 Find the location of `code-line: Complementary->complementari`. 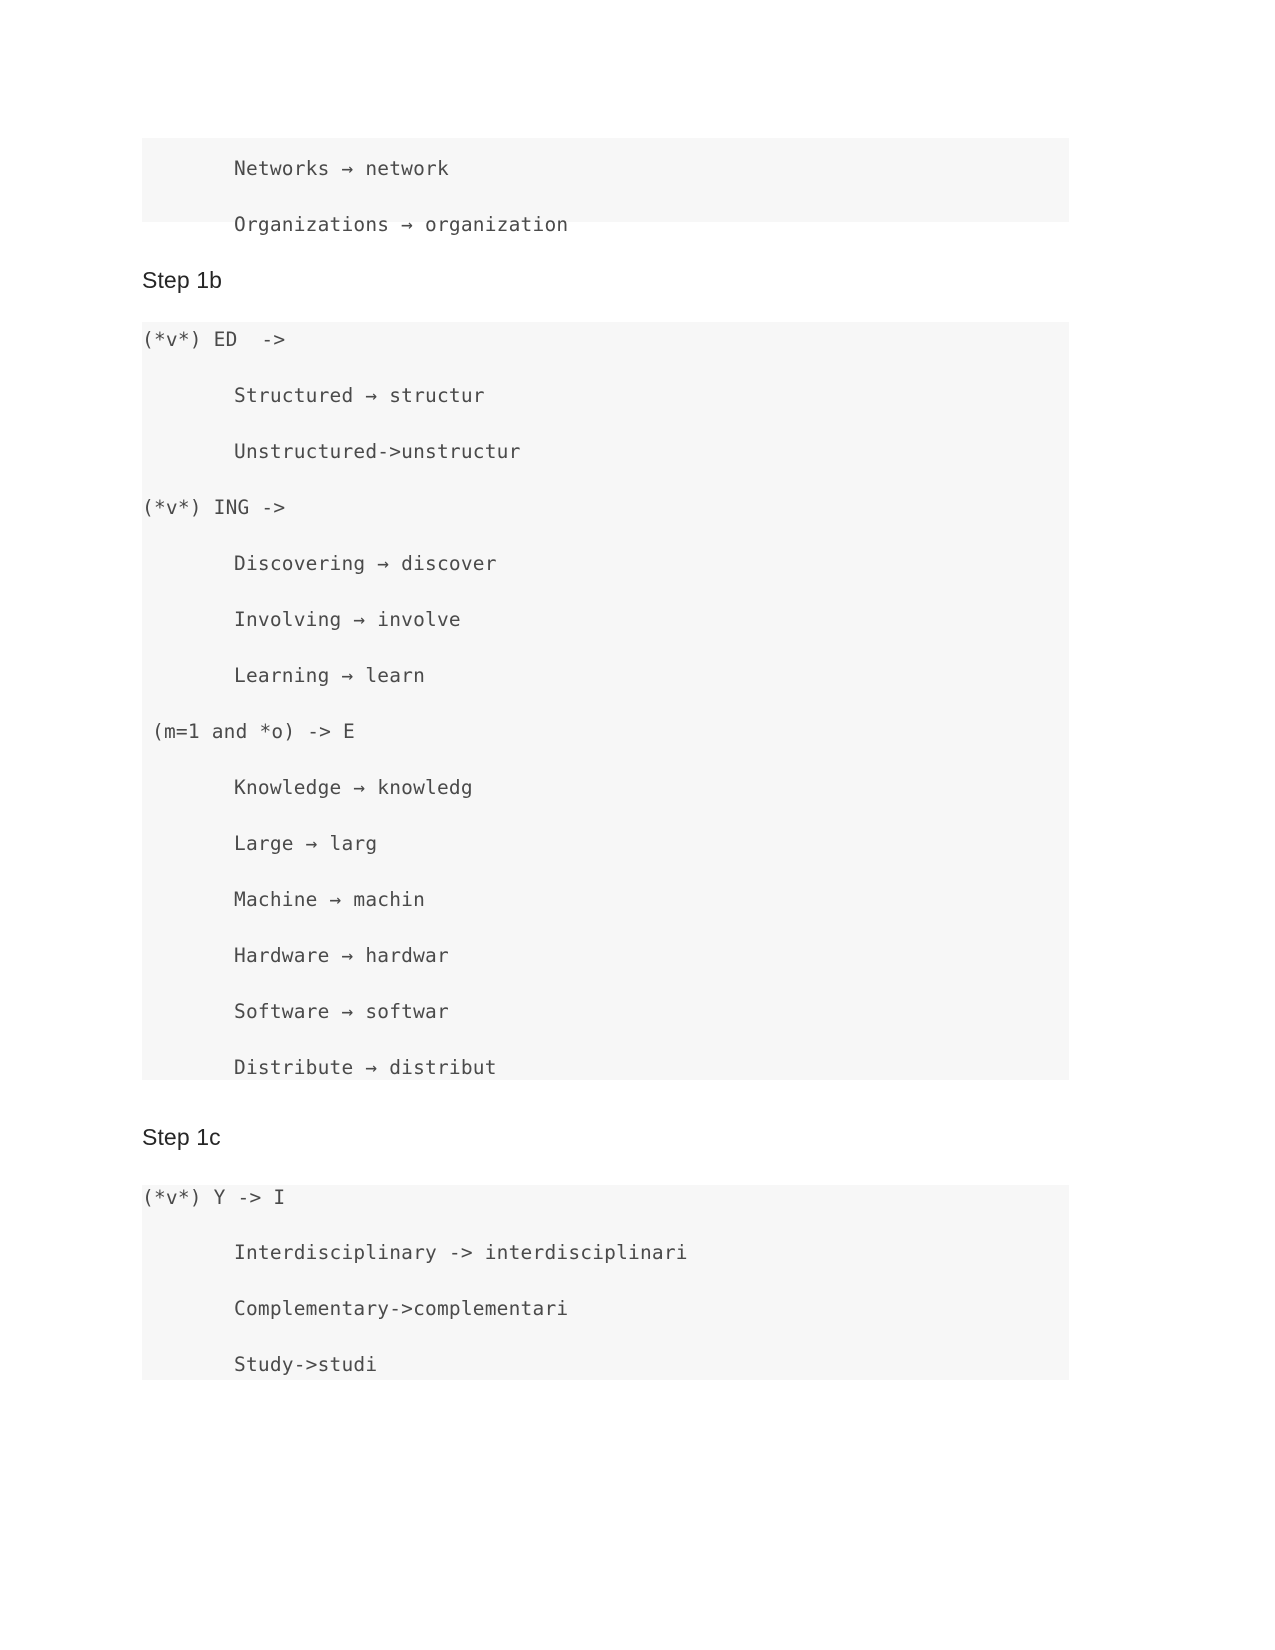

code-line: Complementary->complementari is located at coordinates (401, 1308).